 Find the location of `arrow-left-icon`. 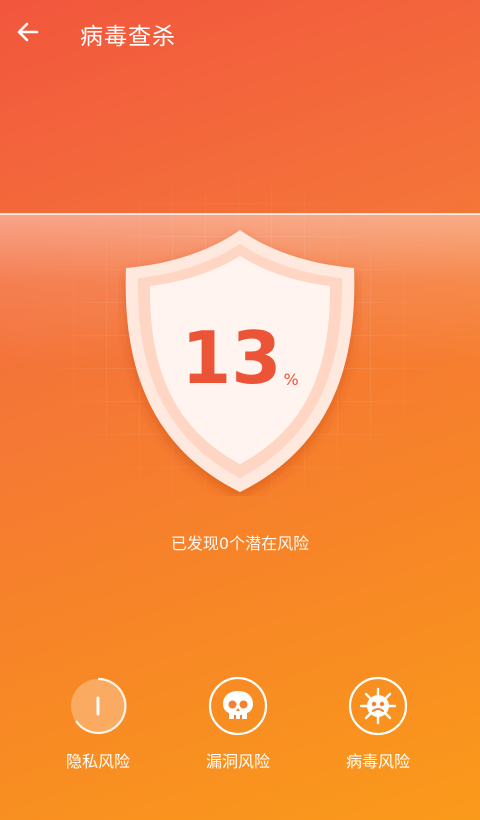

arrow-left-icon is located at coordinates (28, 32).